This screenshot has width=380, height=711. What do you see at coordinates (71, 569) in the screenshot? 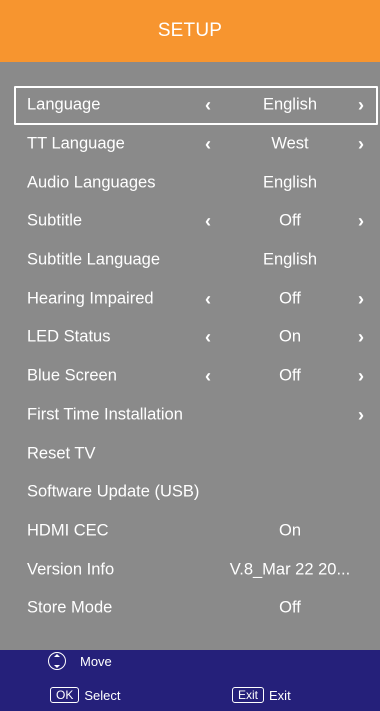
I see `menu-item-label: Version Info` at bounding box center [71, 569].